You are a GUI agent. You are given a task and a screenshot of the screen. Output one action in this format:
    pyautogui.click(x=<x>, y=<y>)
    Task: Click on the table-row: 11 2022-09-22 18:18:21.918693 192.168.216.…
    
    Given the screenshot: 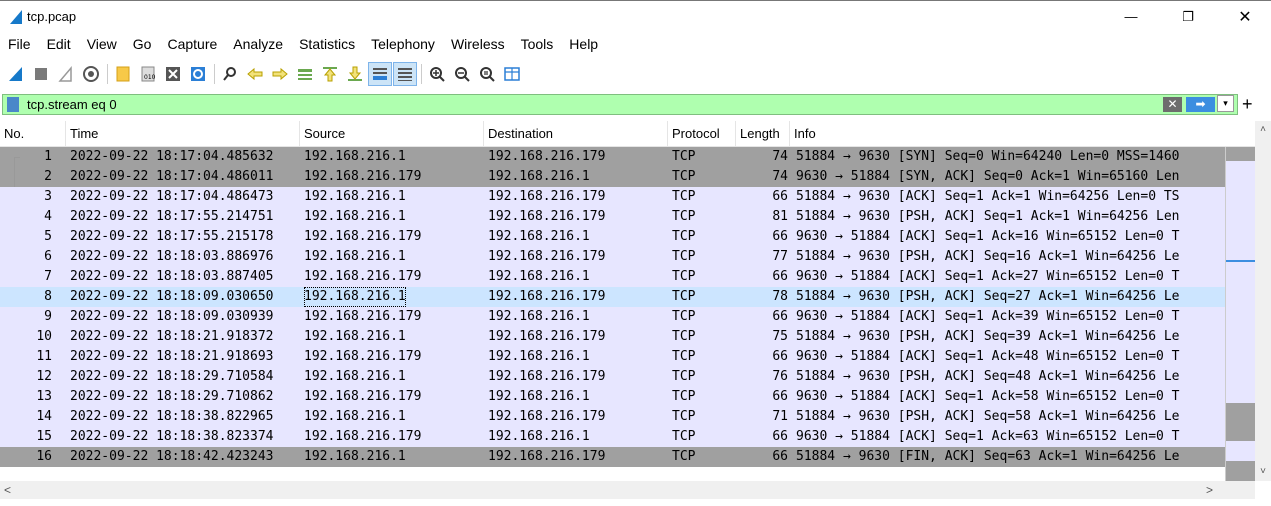 What is the action you would take?
    pyautogui.click(x=612, y=357)
    